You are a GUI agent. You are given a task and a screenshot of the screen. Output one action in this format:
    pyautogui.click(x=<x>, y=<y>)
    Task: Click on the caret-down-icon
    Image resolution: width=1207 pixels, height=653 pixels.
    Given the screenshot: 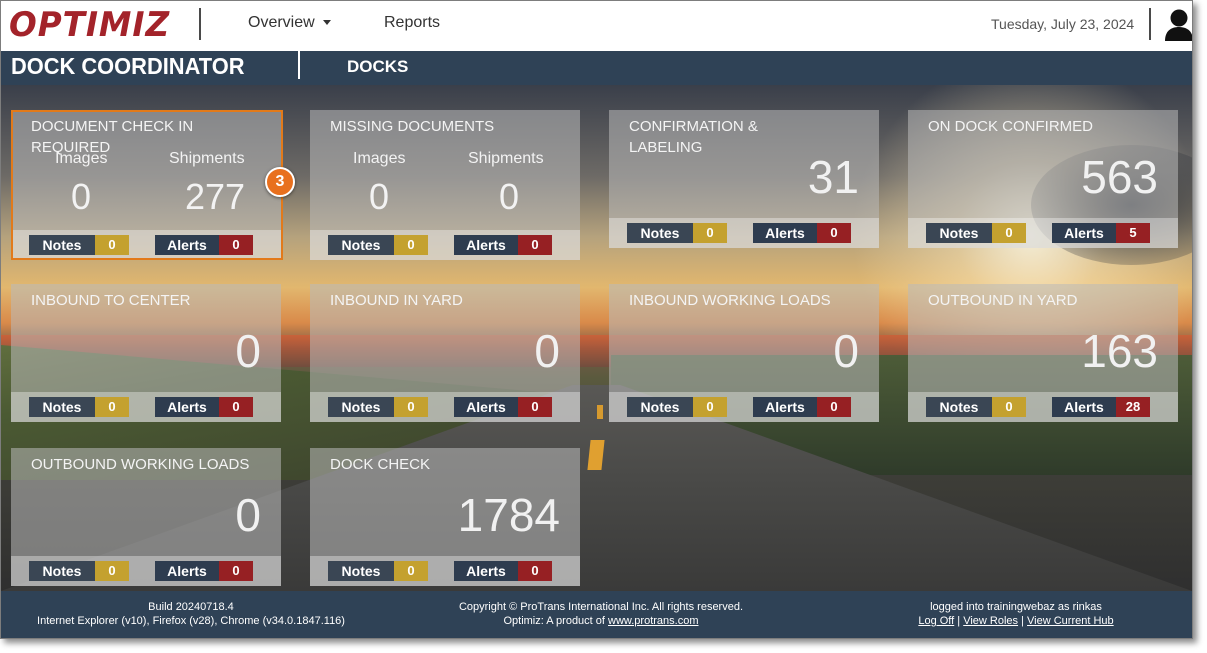 What is the action you would take?
    pyautogui.click(x=326, y=23)
    